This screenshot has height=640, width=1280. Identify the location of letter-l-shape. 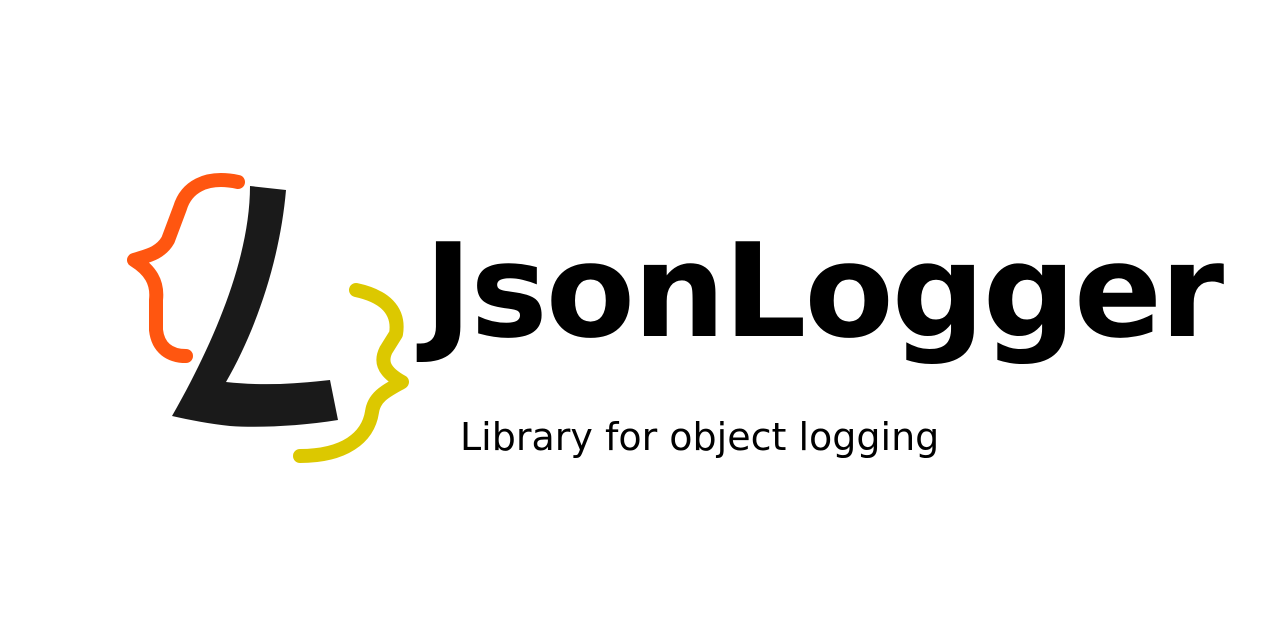
(255, 306).